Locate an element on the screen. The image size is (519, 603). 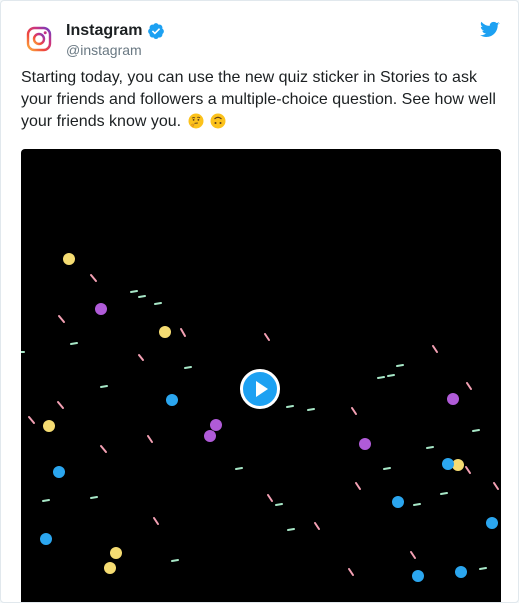
play-button is located at coordinates (260, 389).